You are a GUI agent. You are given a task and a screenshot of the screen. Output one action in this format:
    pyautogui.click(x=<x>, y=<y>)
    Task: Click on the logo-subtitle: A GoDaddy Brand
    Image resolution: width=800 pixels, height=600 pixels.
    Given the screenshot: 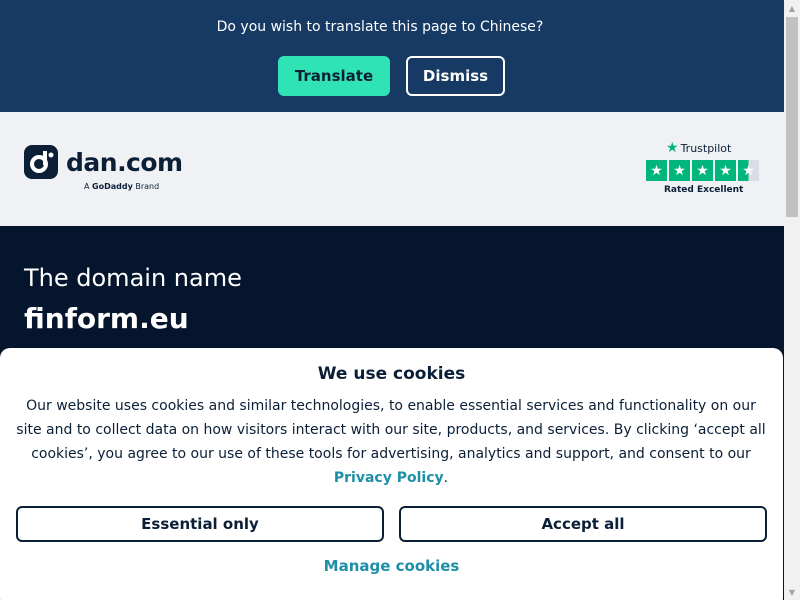 What is the action you would take?
    pyautogui.click(x=121, y=186)
    